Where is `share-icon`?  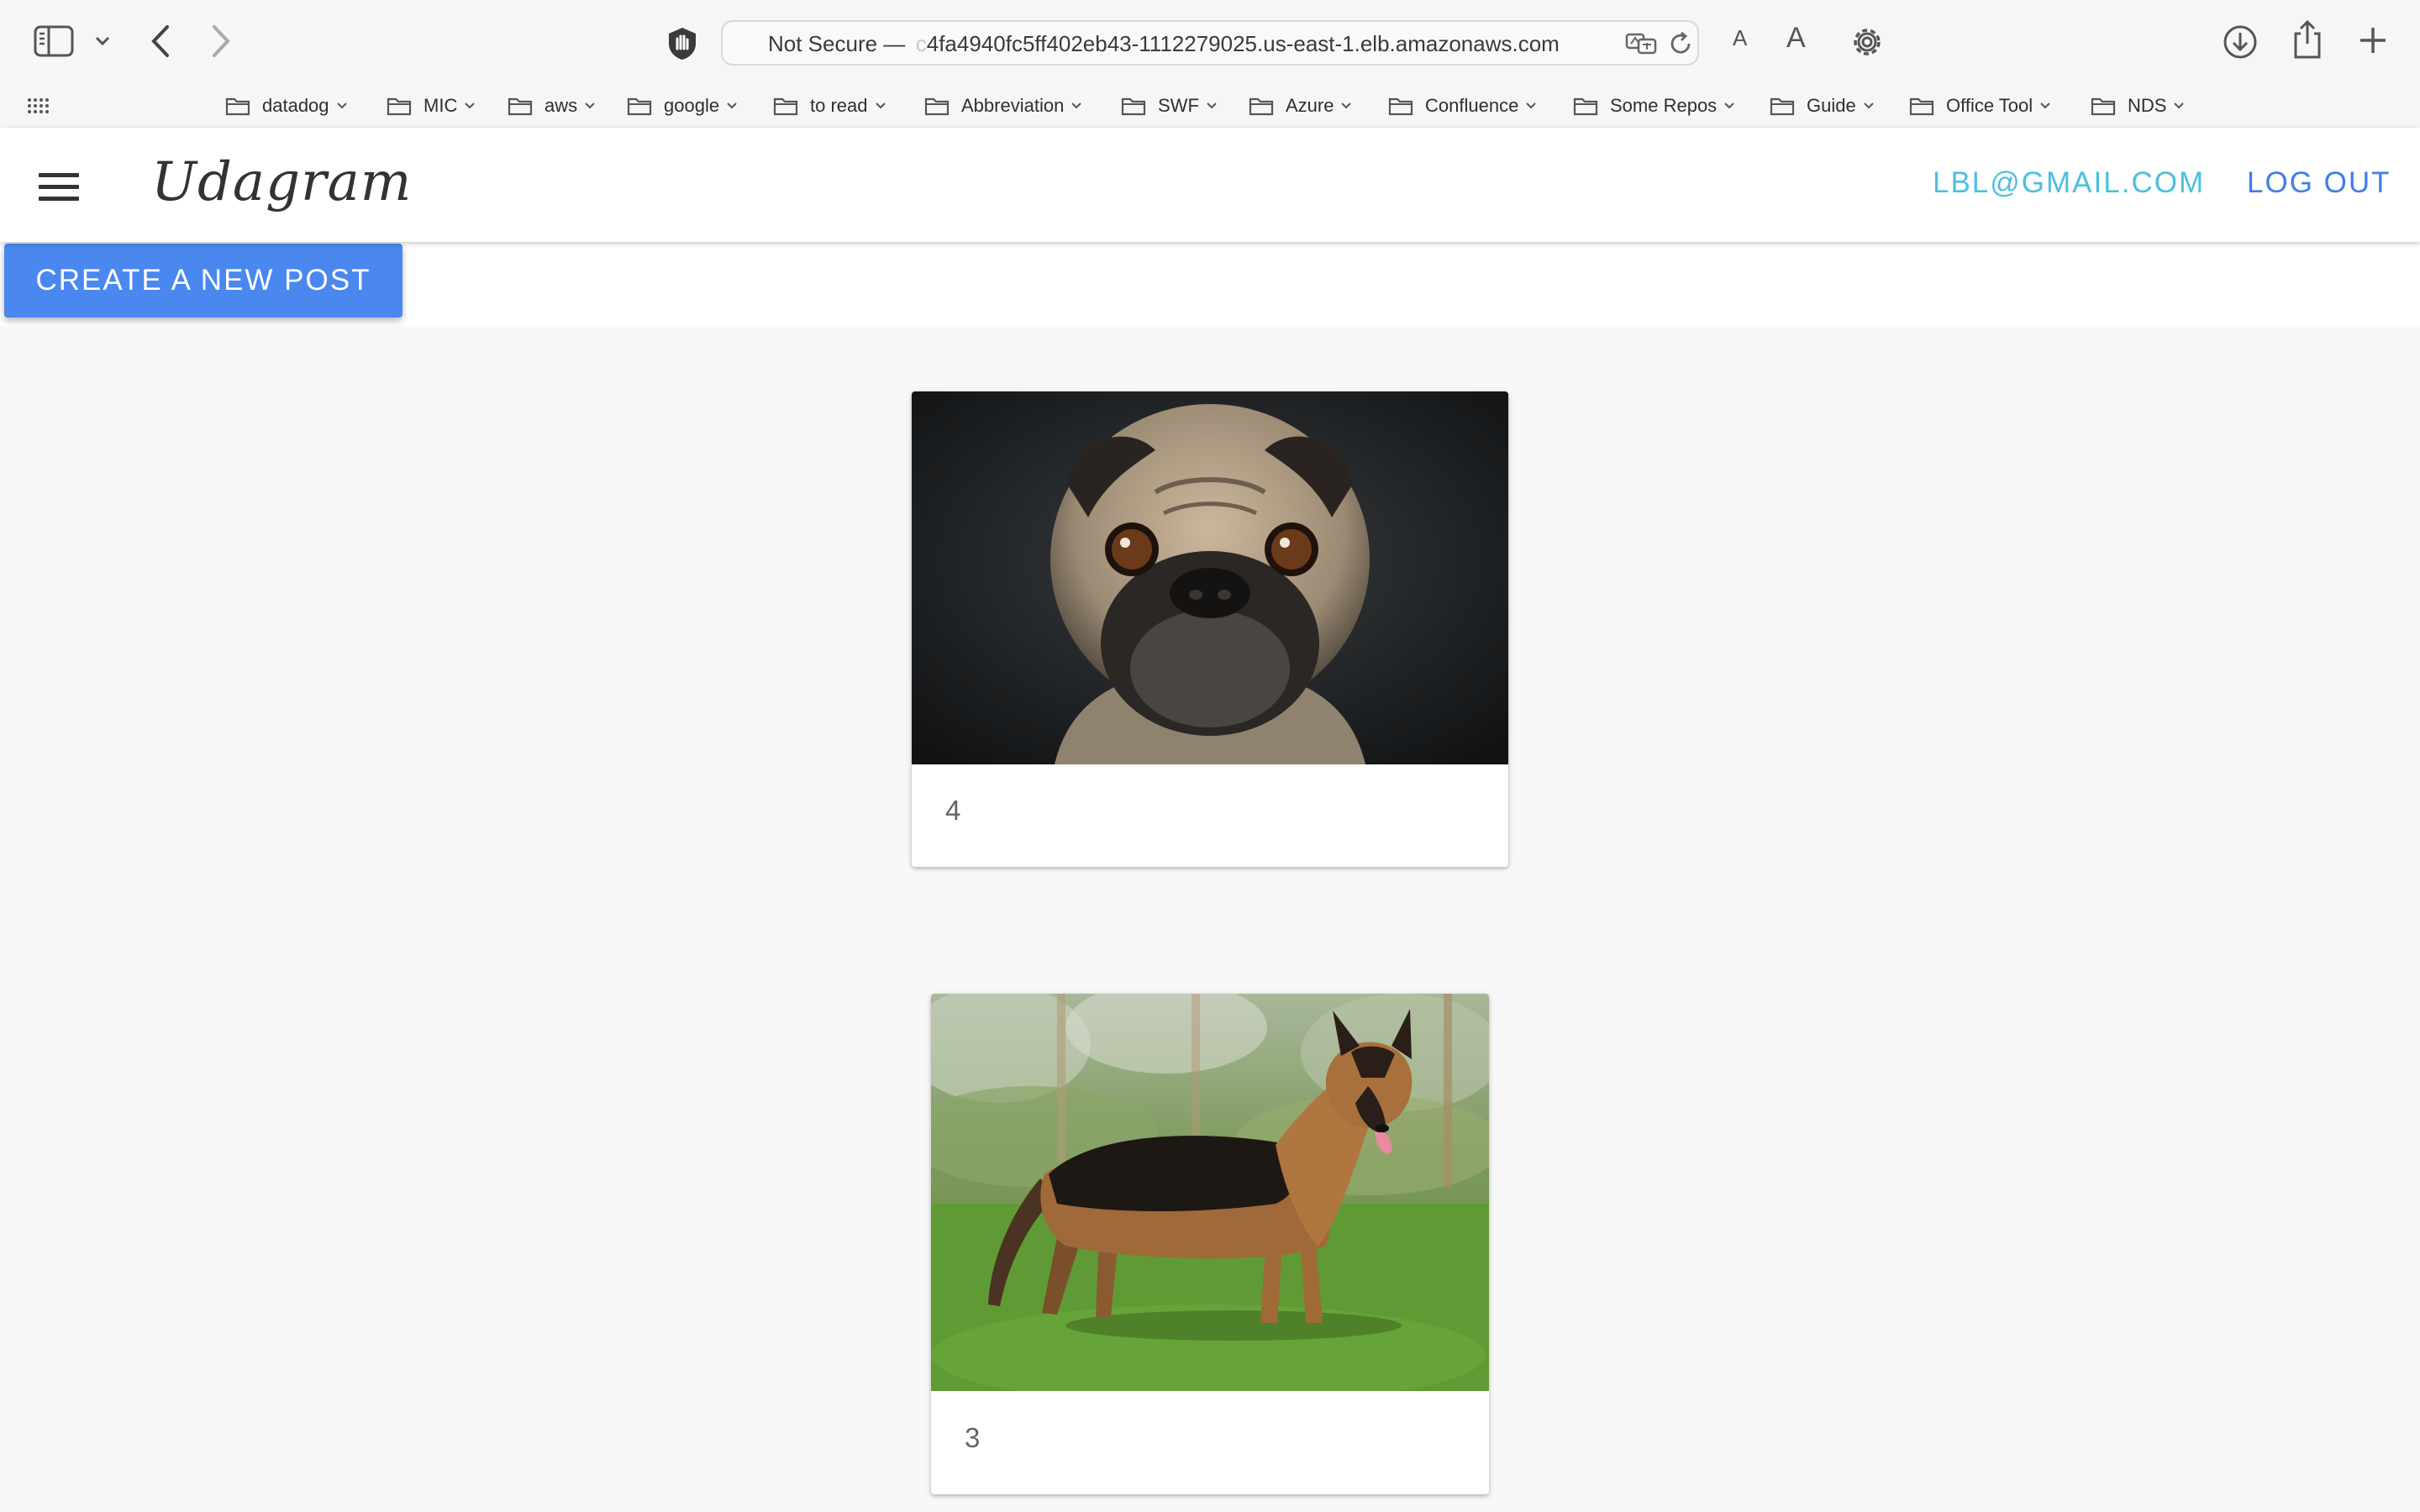
share-icon is located at coordinates (2307, 39).